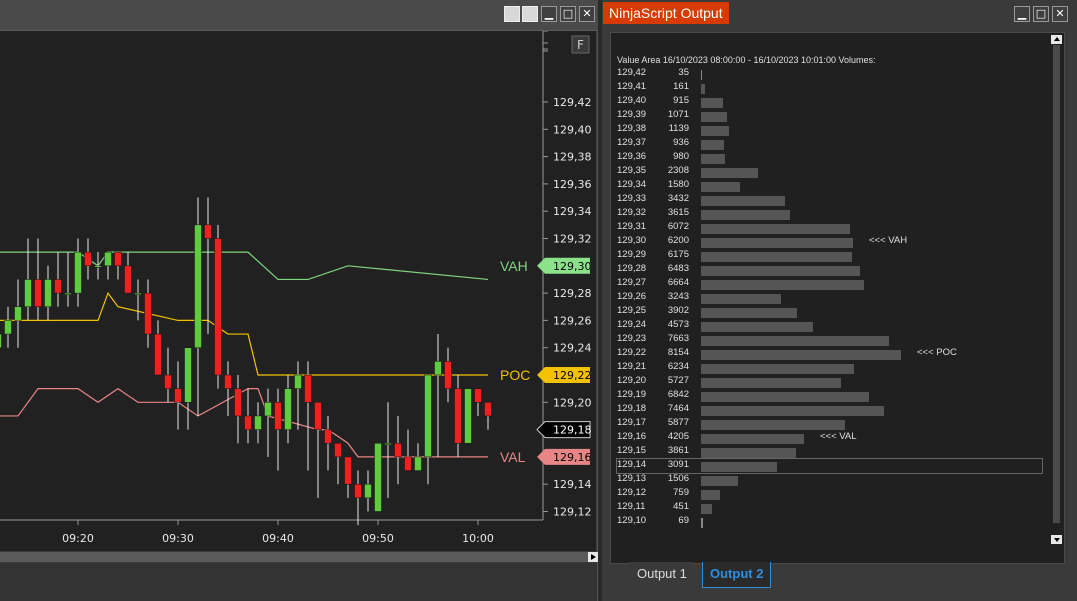  I want to click on output-row: 129,20 5727, so click(829, 382).